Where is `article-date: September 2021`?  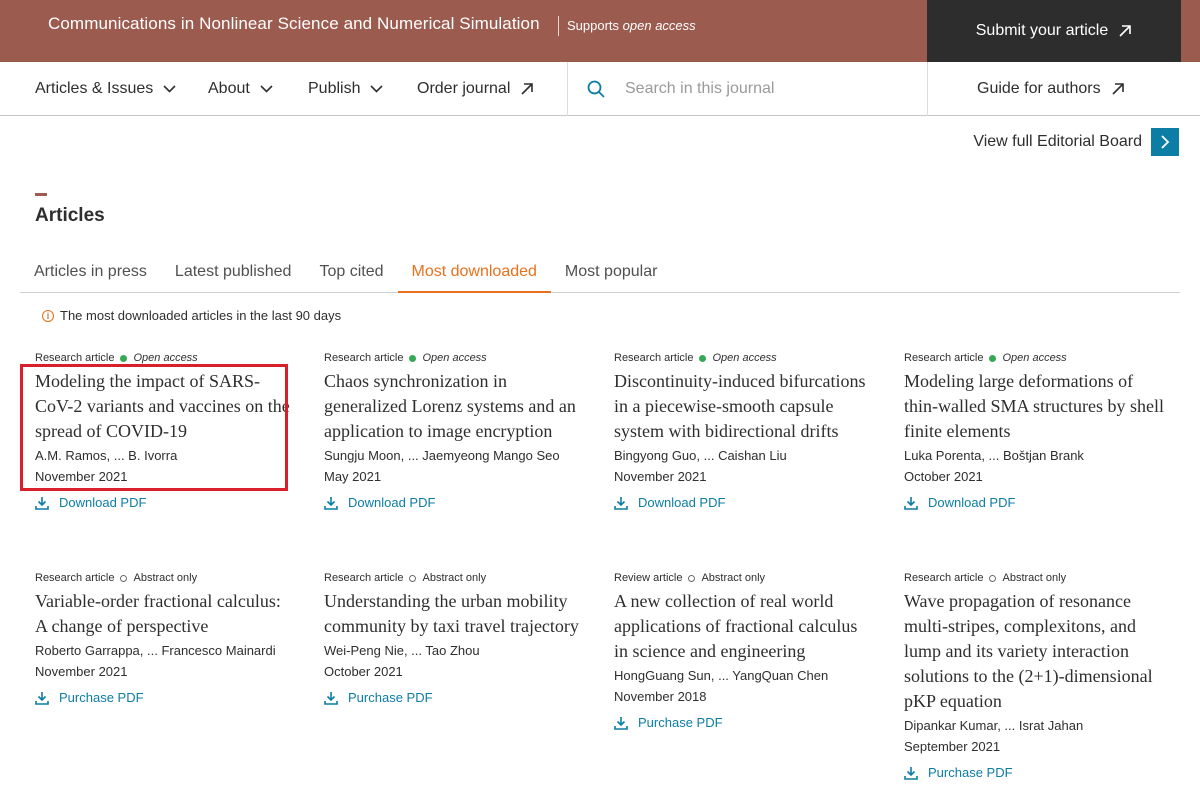 article-date: September 2021 is located at coordinates (952, 746).